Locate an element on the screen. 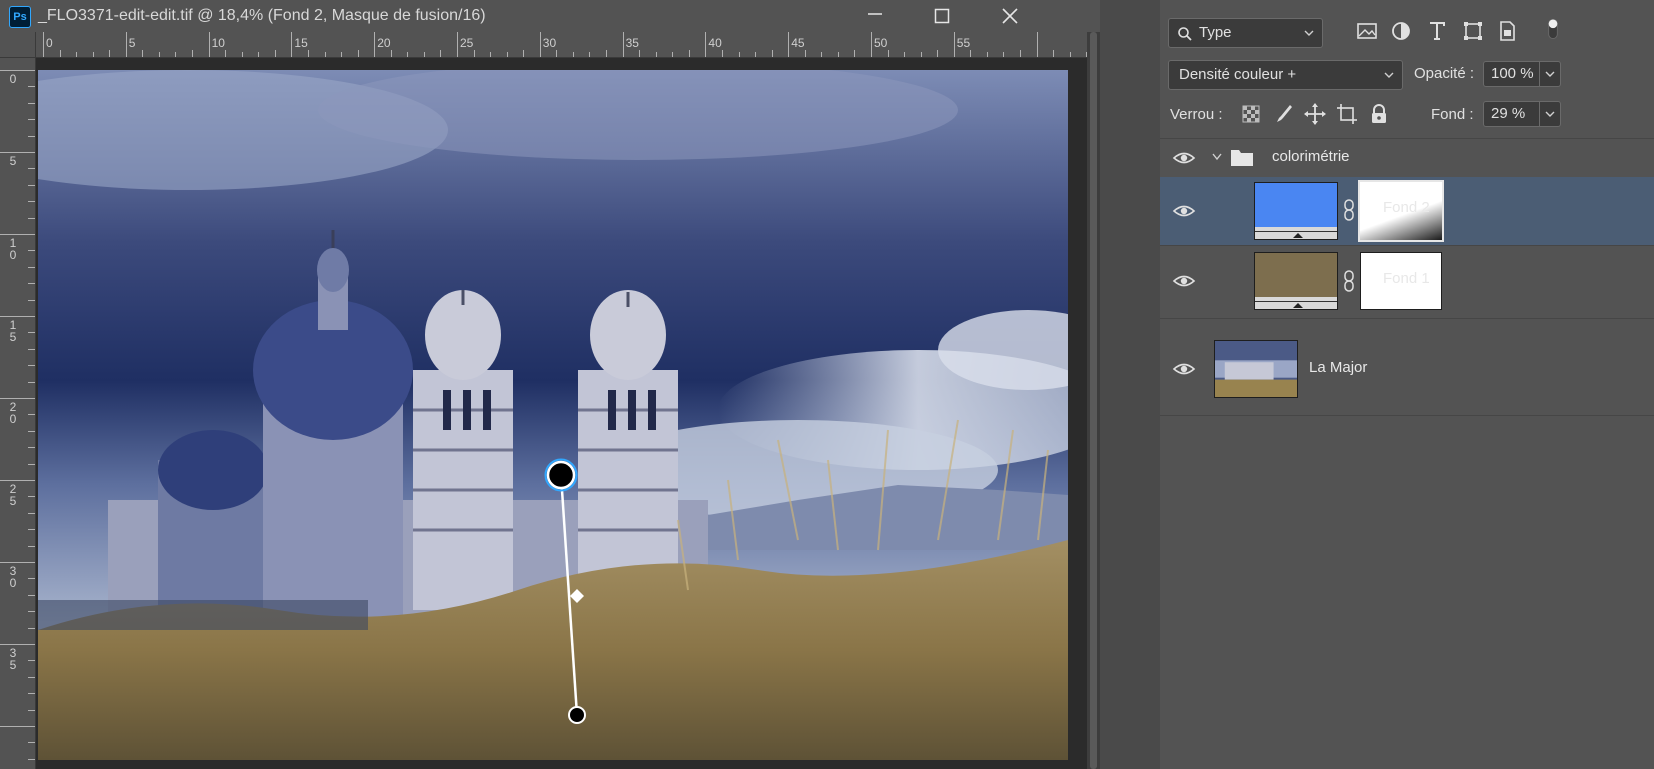 Image resolution: width=1654 pixels, height=769 pixels. opacity-value: 100 % is located at coordinates (1512, 73).